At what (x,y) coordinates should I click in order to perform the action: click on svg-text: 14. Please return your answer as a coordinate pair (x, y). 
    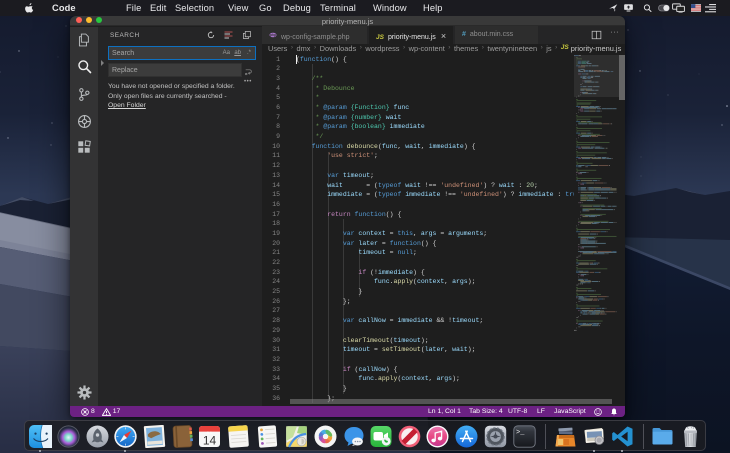
    Looking at the image, I should click on (209, 440).